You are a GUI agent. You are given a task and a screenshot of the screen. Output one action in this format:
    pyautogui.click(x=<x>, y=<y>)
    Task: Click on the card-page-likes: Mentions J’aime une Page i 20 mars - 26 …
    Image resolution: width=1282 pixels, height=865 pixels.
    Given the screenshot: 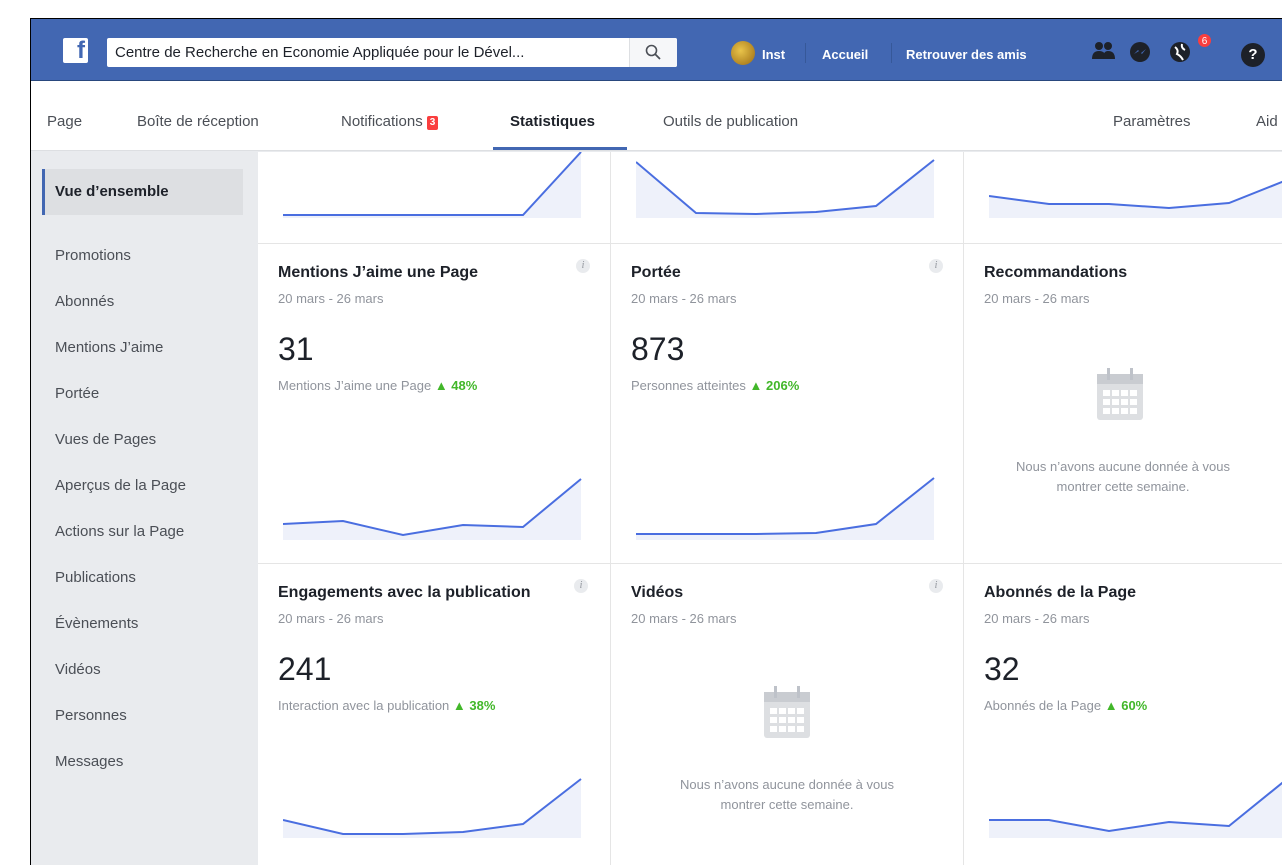 What is the action you would take?
    pyautogui.click(x=434, y=404)
    